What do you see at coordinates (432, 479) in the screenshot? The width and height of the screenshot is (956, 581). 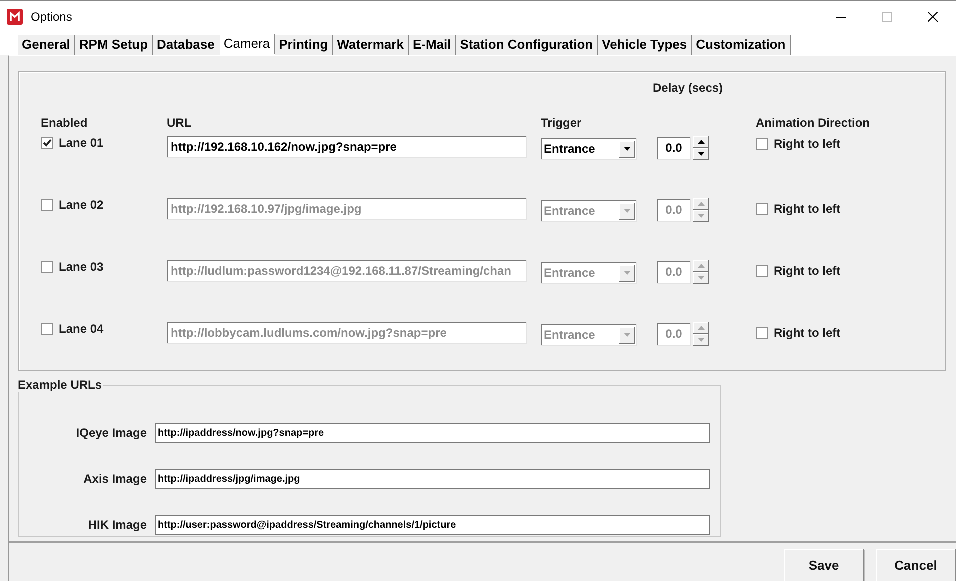 I see `example-url-field: http://ipaddress/jpg/image.jpg` at bounding box center [432, 479].